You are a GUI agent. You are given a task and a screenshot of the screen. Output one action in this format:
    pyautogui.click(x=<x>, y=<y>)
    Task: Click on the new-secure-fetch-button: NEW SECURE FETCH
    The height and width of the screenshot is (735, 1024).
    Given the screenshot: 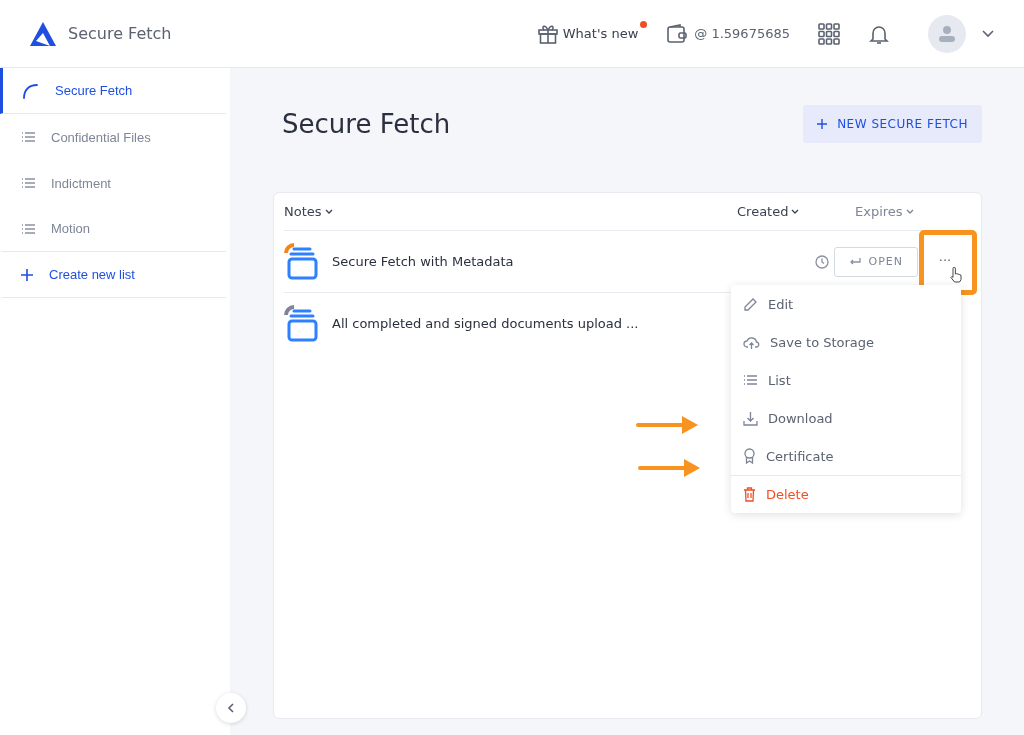 What is the action you would take?
    pyautogui.click(x=892, y=124)
    